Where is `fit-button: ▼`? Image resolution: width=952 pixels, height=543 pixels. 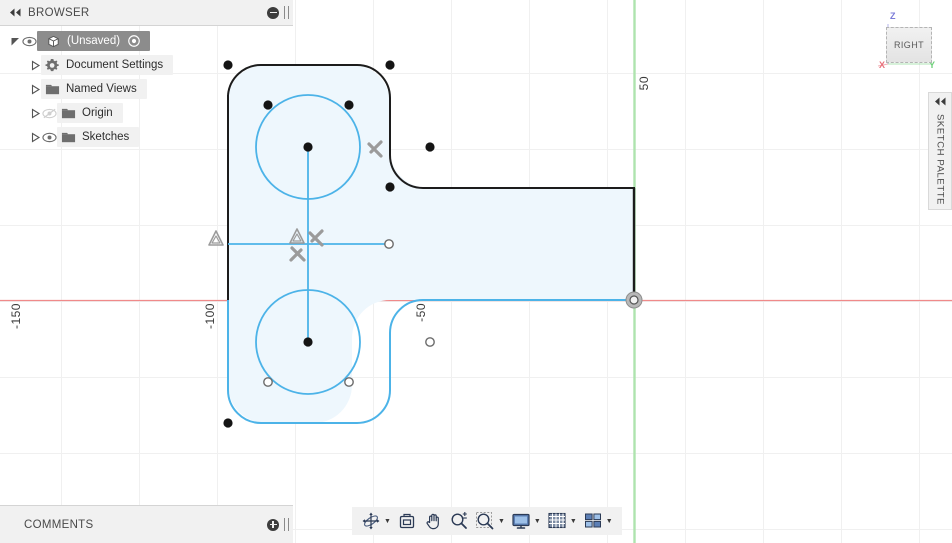
fit-button: ▼ is located at coordinates (490, 521).